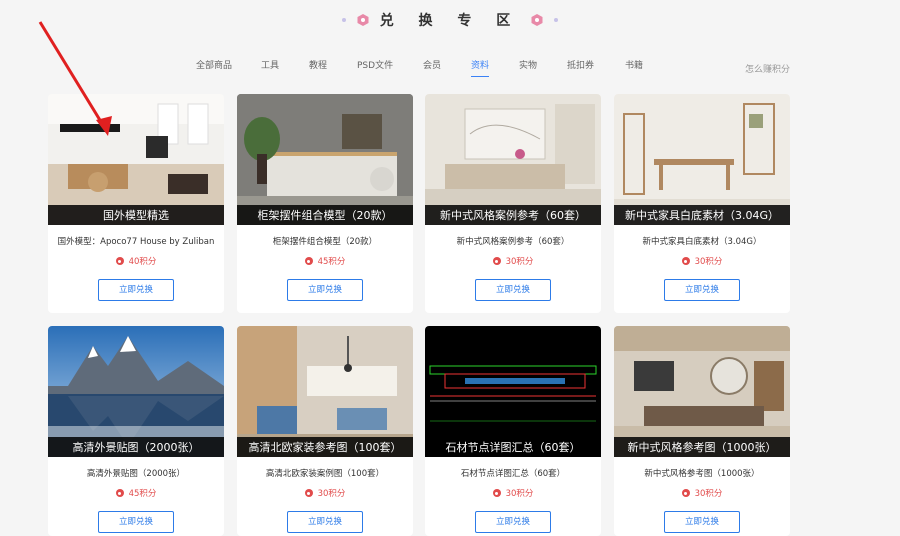 The width and height of the screenshot is (900, 536). I want to click on product-image: 新中式家具白底素材（3.04G）, so click(702, 159).